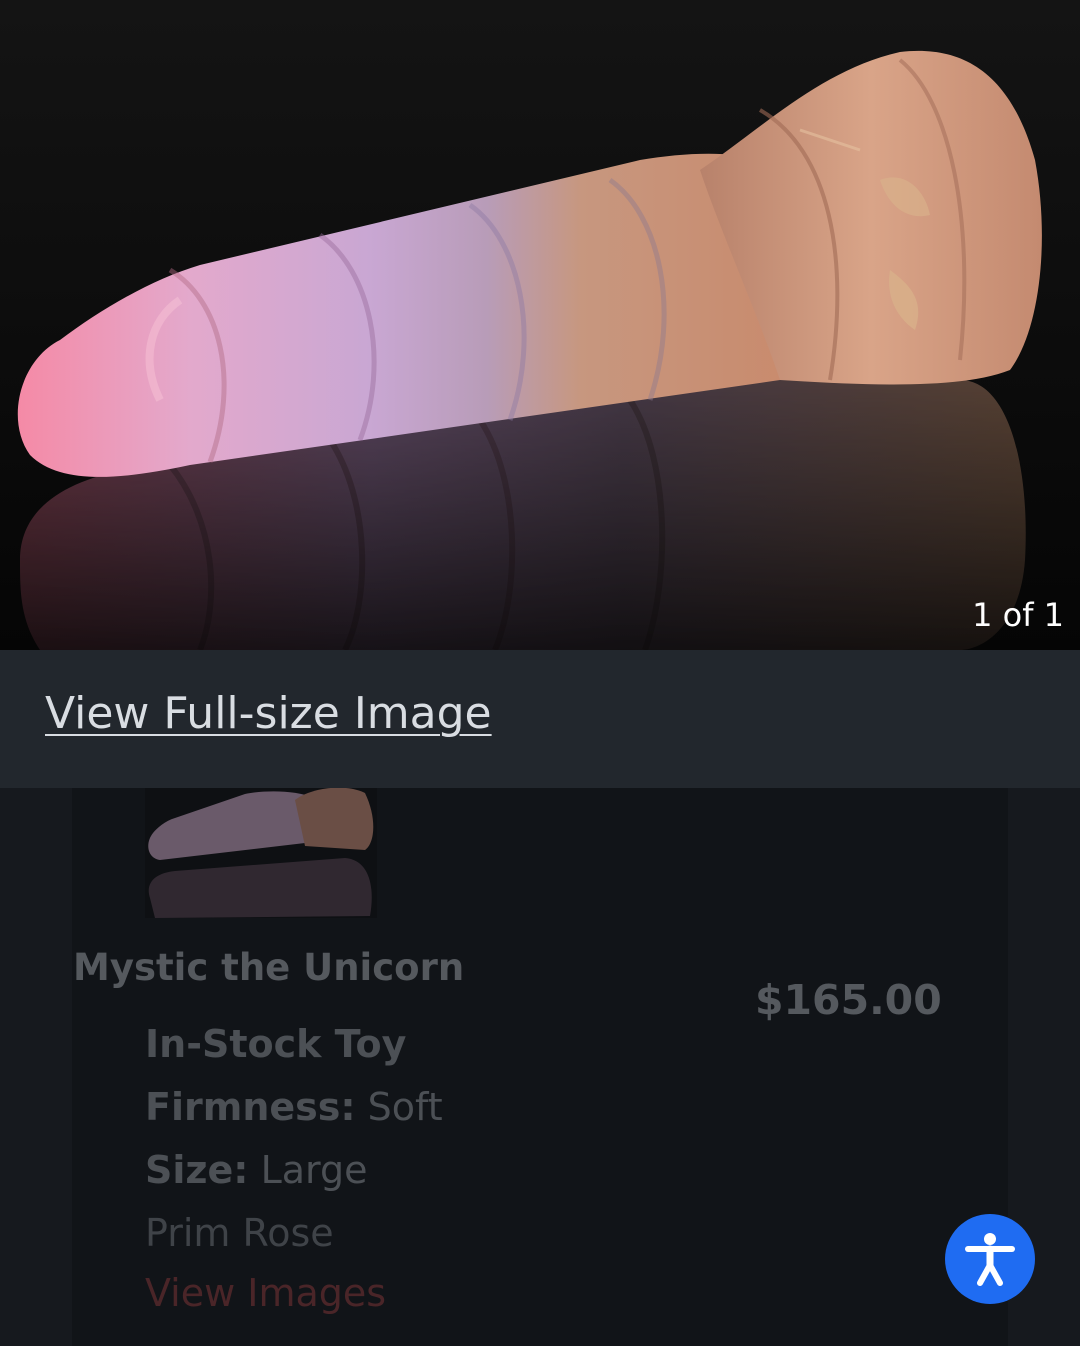  I want to click on product-price: $165.00, so click(848, 1000).